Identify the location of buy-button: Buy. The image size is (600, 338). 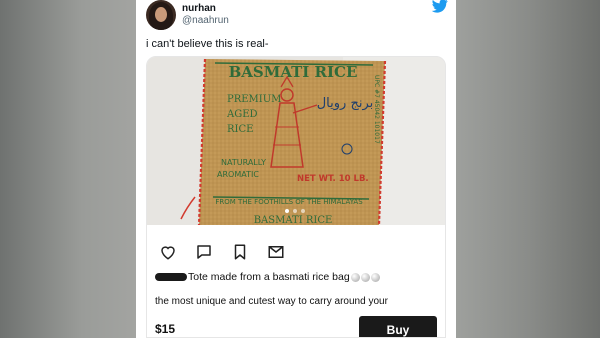
(398, 326).